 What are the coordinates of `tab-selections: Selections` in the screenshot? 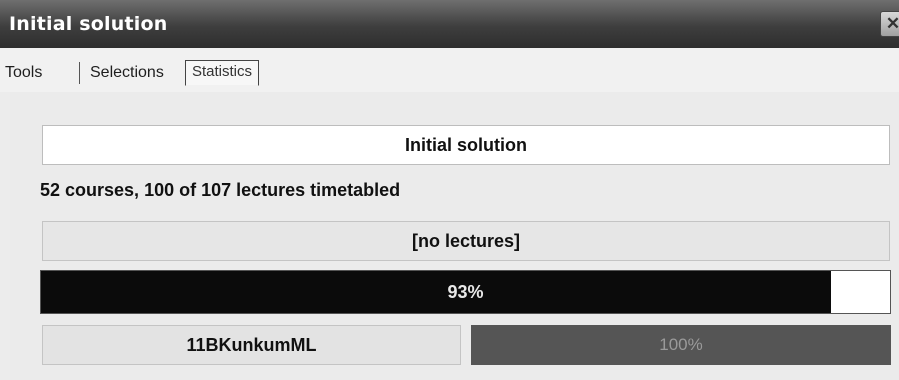 It's located at (127, 73).